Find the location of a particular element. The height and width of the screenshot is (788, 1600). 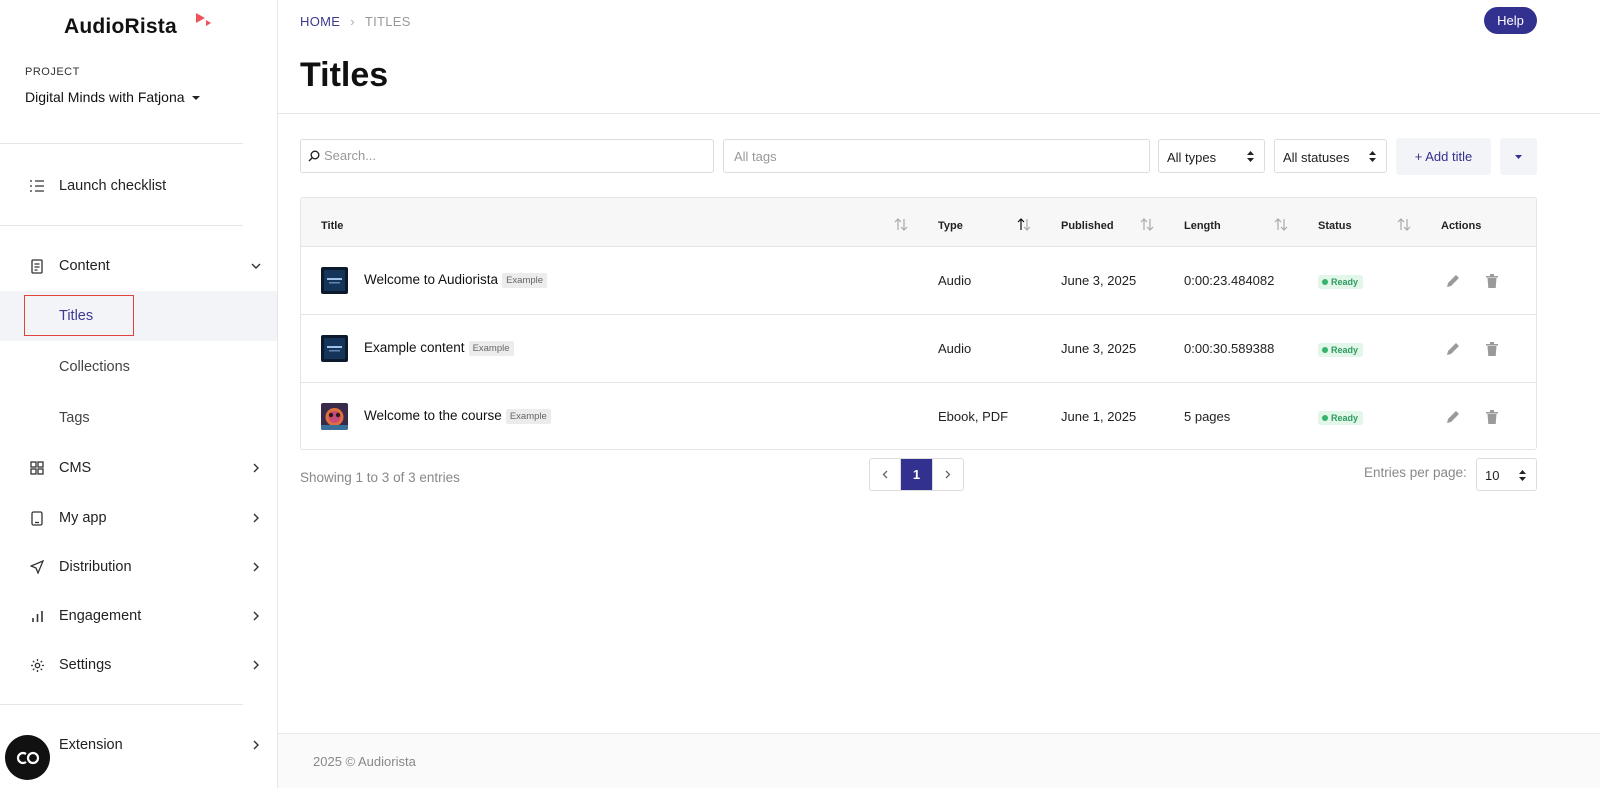

caret-down-icon is located at coordinates (195, 98).